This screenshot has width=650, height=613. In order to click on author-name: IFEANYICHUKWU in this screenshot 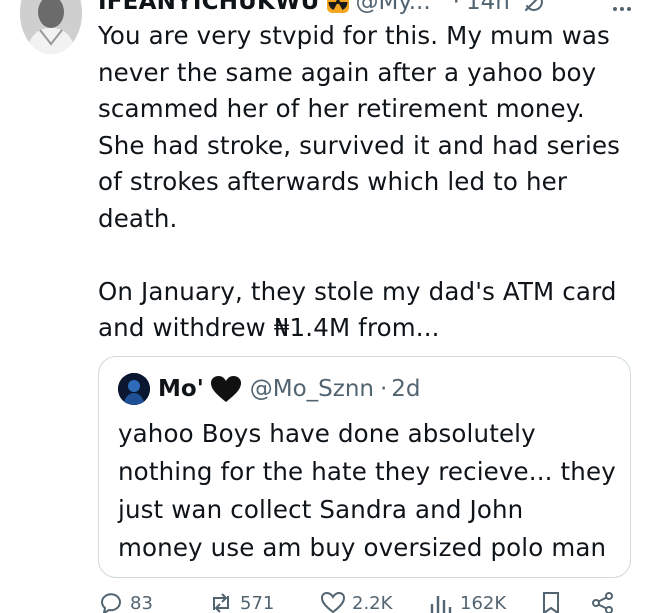, I will do `click(209, 7)`.